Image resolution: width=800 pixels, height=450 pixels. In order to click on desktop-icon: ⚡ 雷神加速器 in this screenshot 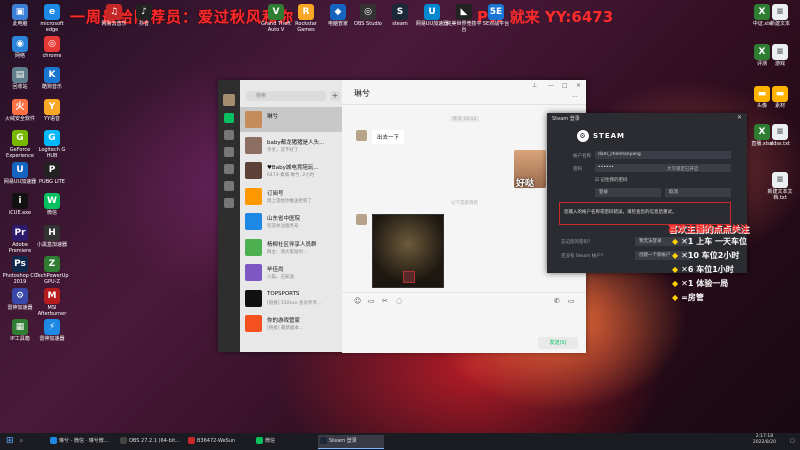, I will do `click(52, 330)`.